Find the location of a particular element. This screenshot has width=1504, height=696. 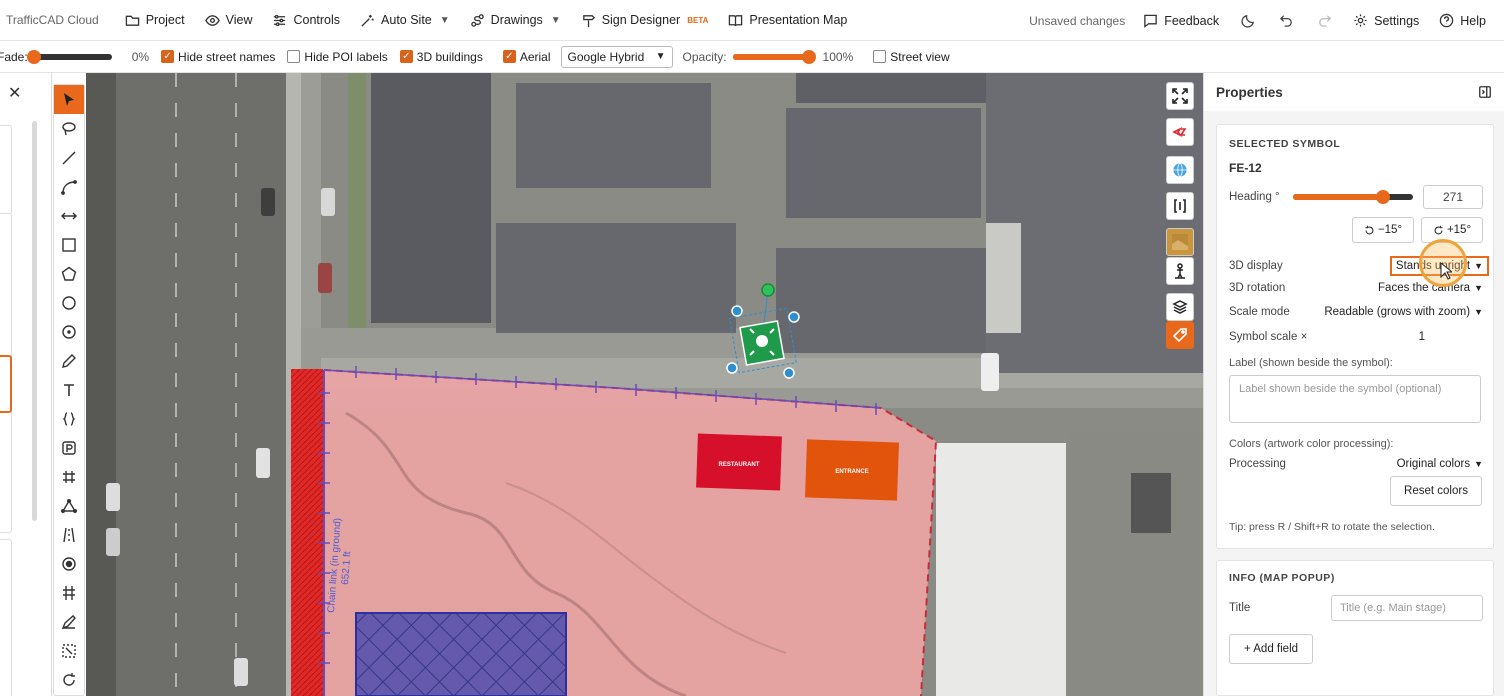

grid-tool is located at coordinates (69, 476).